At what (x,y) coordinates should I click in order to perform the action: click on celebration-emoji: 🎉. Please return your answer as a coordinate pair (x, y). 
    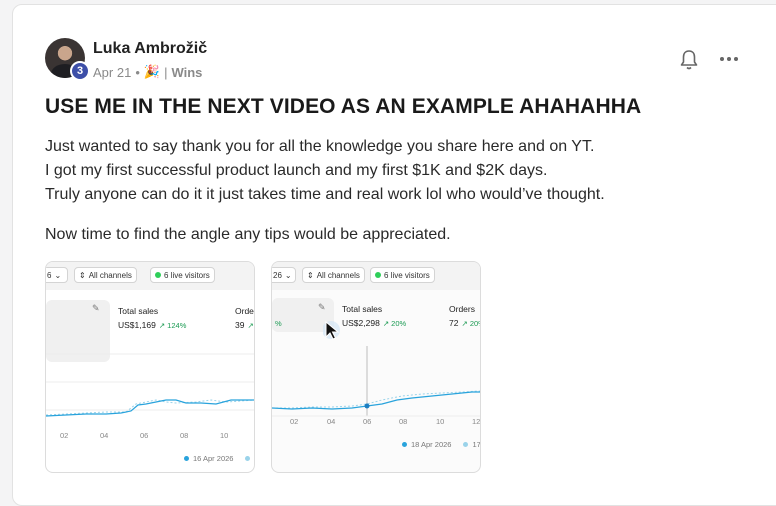
    Looking at the image, I should click on (152, 71).